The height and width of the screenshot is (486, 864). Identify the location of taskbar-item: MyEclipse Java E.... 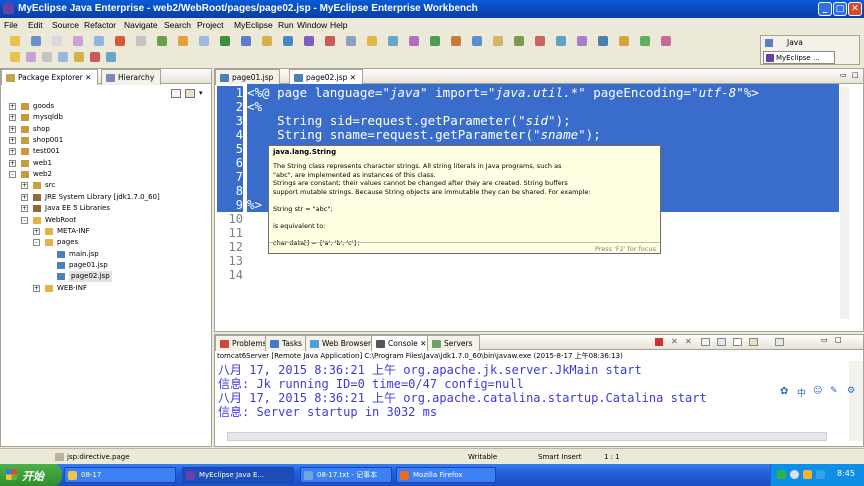
(238, 475).